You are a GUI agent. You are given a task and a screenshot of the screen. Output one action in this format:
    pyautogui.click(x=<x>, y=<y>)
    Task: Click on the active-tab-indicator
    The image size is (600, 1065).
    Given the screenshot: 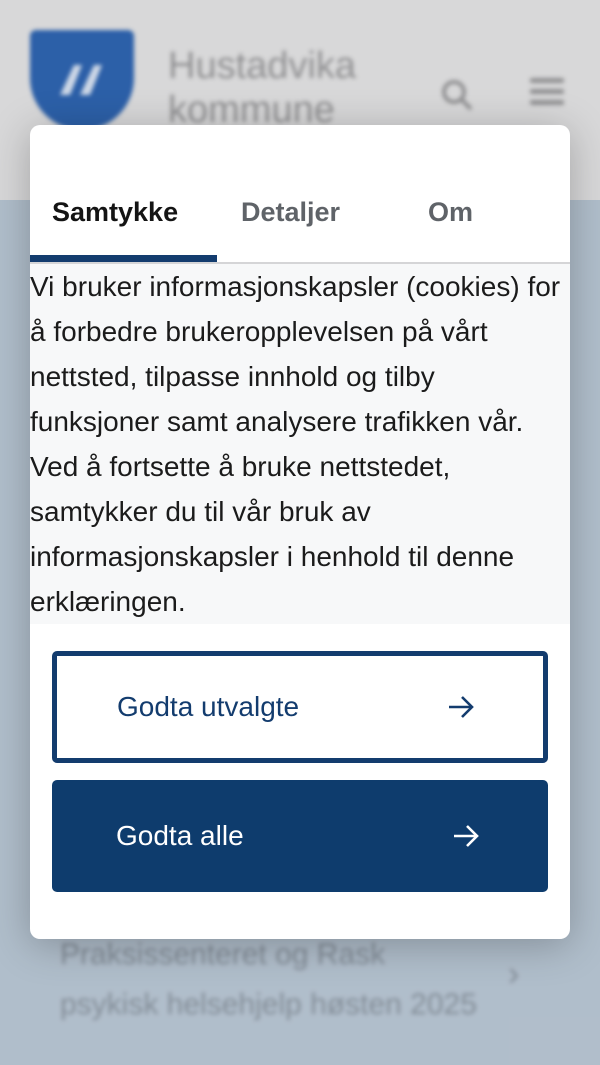 What is the action you would take?
    pyautogui.click(x=123, y=258)
    